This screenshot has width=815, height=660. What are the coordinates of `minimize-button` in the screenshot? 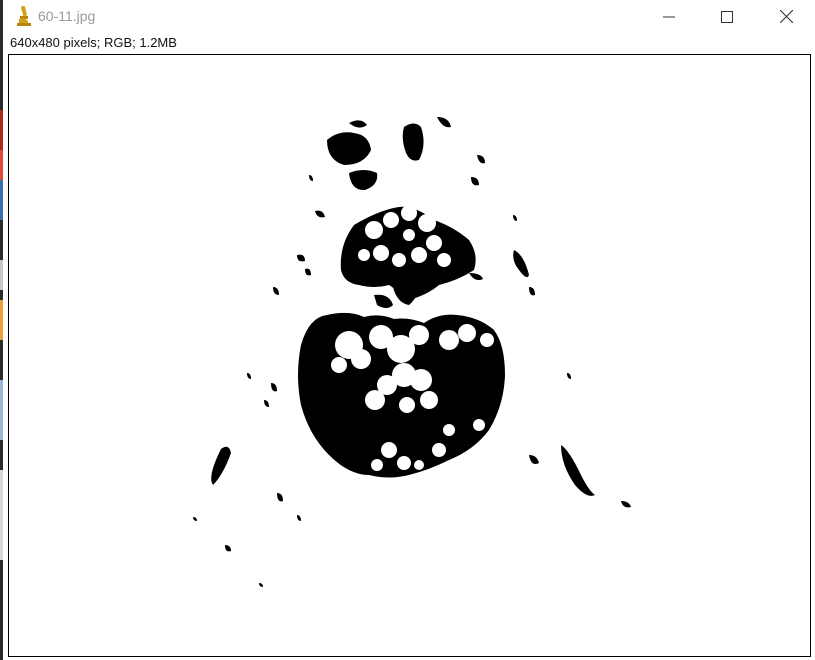 It's located at (669, 16).